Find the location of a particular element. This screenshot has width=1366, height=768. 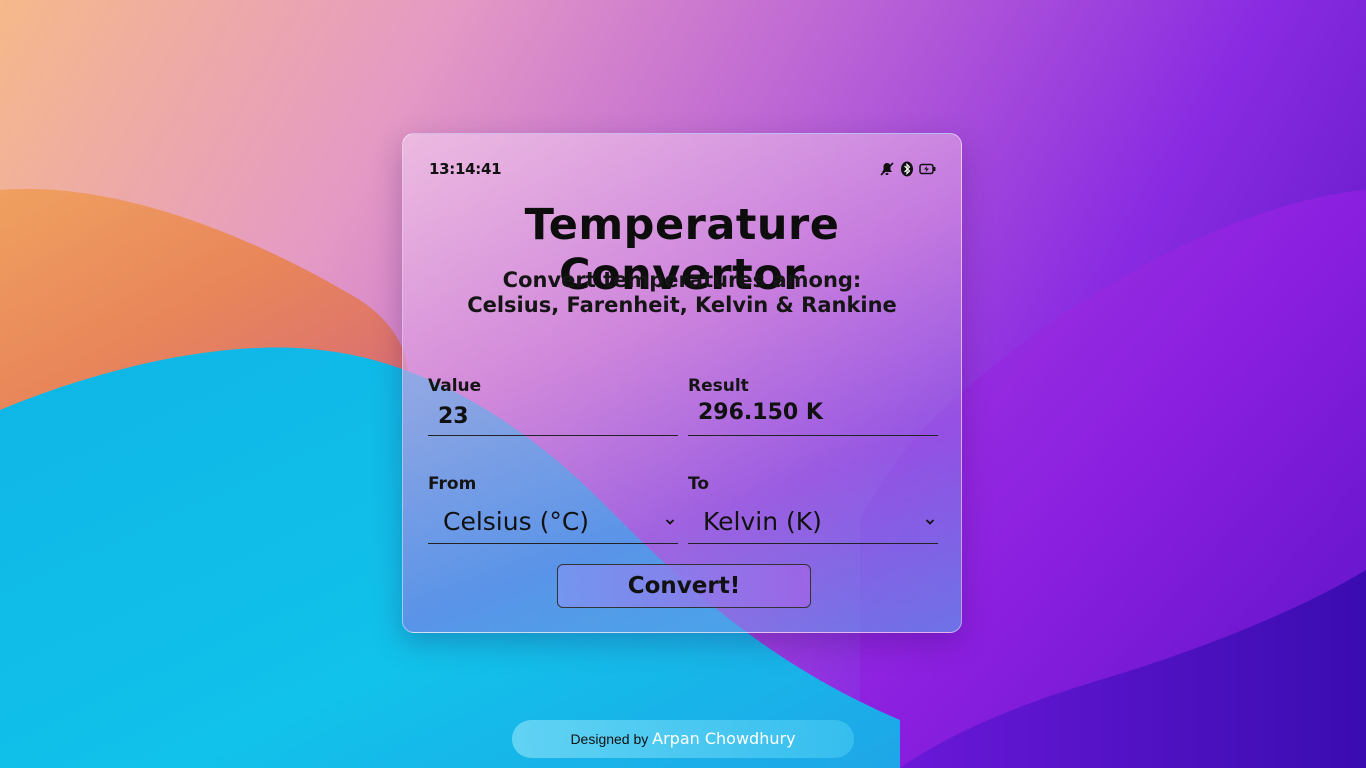

from-label: From is located at coordinates (452, 484).